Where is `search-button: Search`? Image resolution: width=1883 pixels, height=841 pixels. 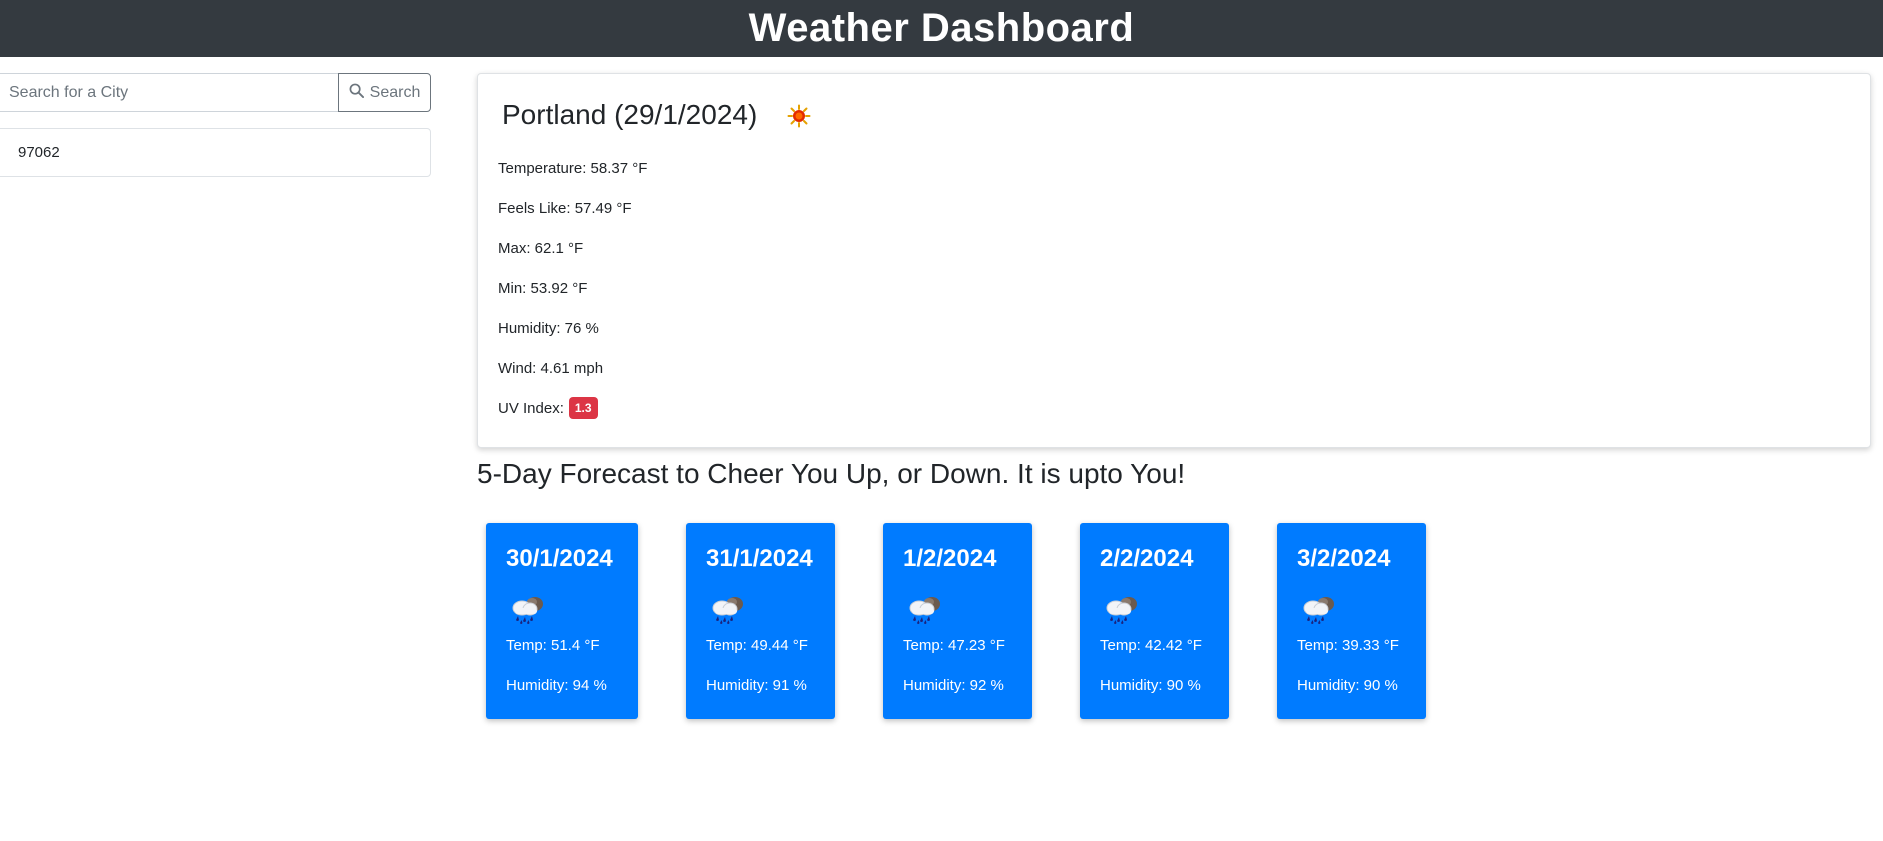 search-button: Search is located at coordinates (384, 92).